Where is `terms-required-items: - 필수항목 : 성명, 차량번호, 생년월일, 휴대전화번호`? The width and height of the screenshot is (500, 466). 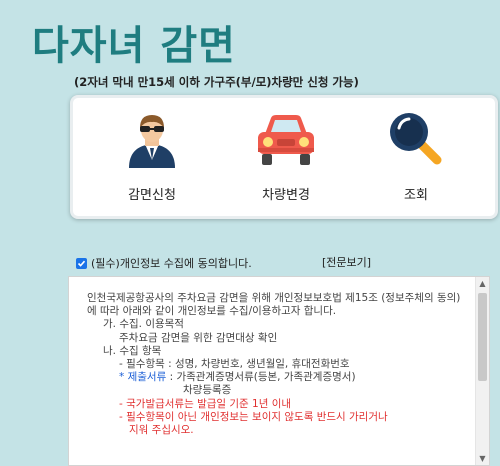 terms-required-items: - 필수항목 : 성명, 차량번호, 생년월일, 휴대전화번호 is located at coordinates (234, 364).